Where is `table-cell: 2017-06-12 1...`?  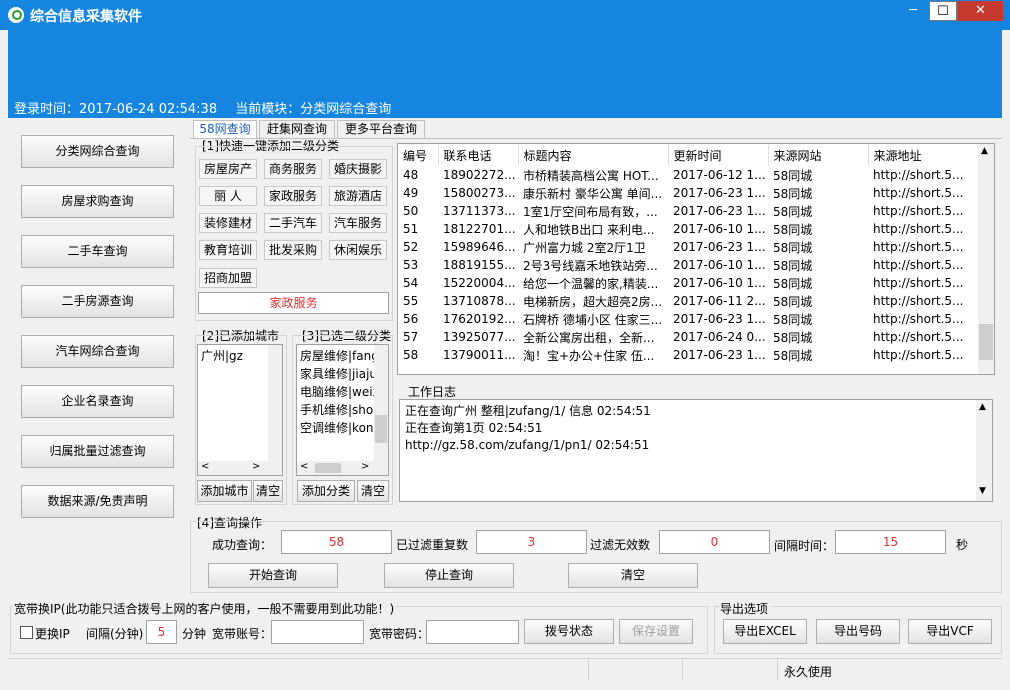 table-cell: 2017-06-12 1... is located at coordinates (719, 175).